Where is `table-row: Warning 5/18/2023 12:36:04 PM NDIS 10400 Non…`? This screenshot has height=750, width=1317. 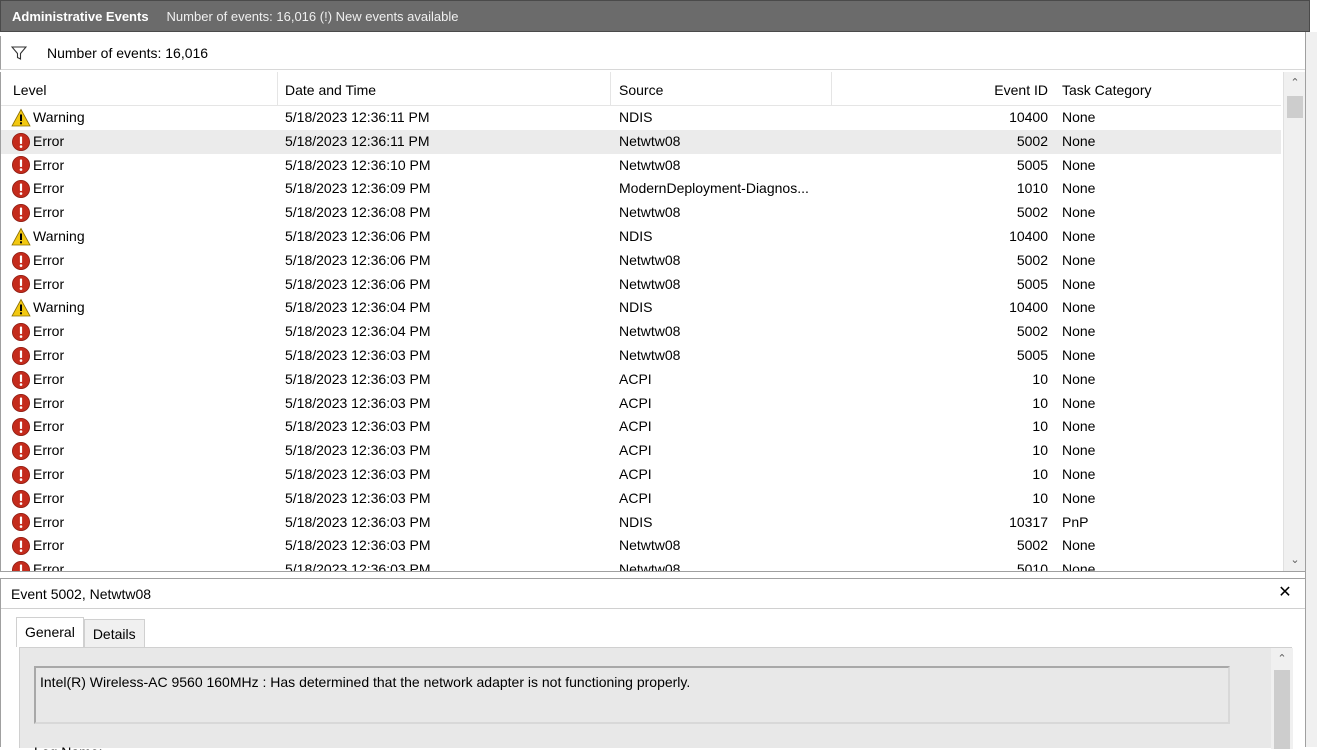
table-row: Warning 5/18/2023 12:36:04 PM NDIS 10400 Non… is located at coordinates (641, 308).